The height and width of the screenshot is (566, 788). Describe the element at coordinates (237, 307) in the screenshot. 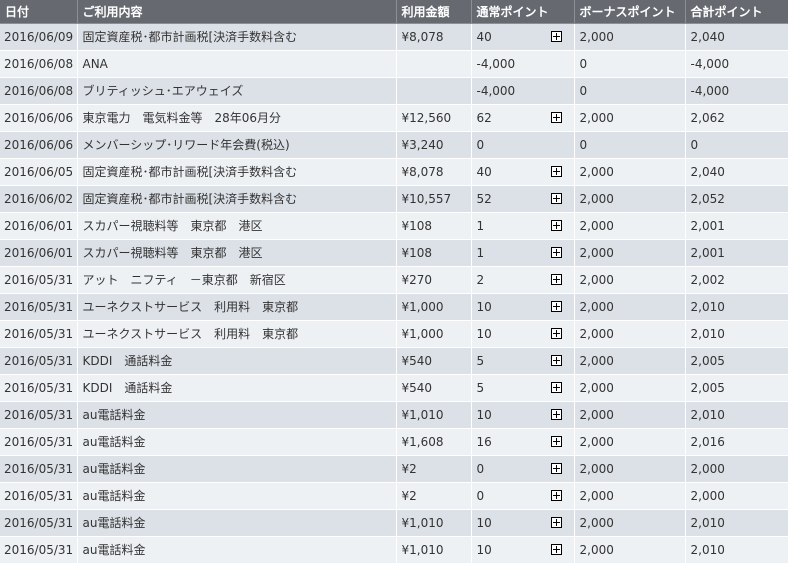

I see `cell-description: ユーネクストサービス 利用料 東京都` at that location.